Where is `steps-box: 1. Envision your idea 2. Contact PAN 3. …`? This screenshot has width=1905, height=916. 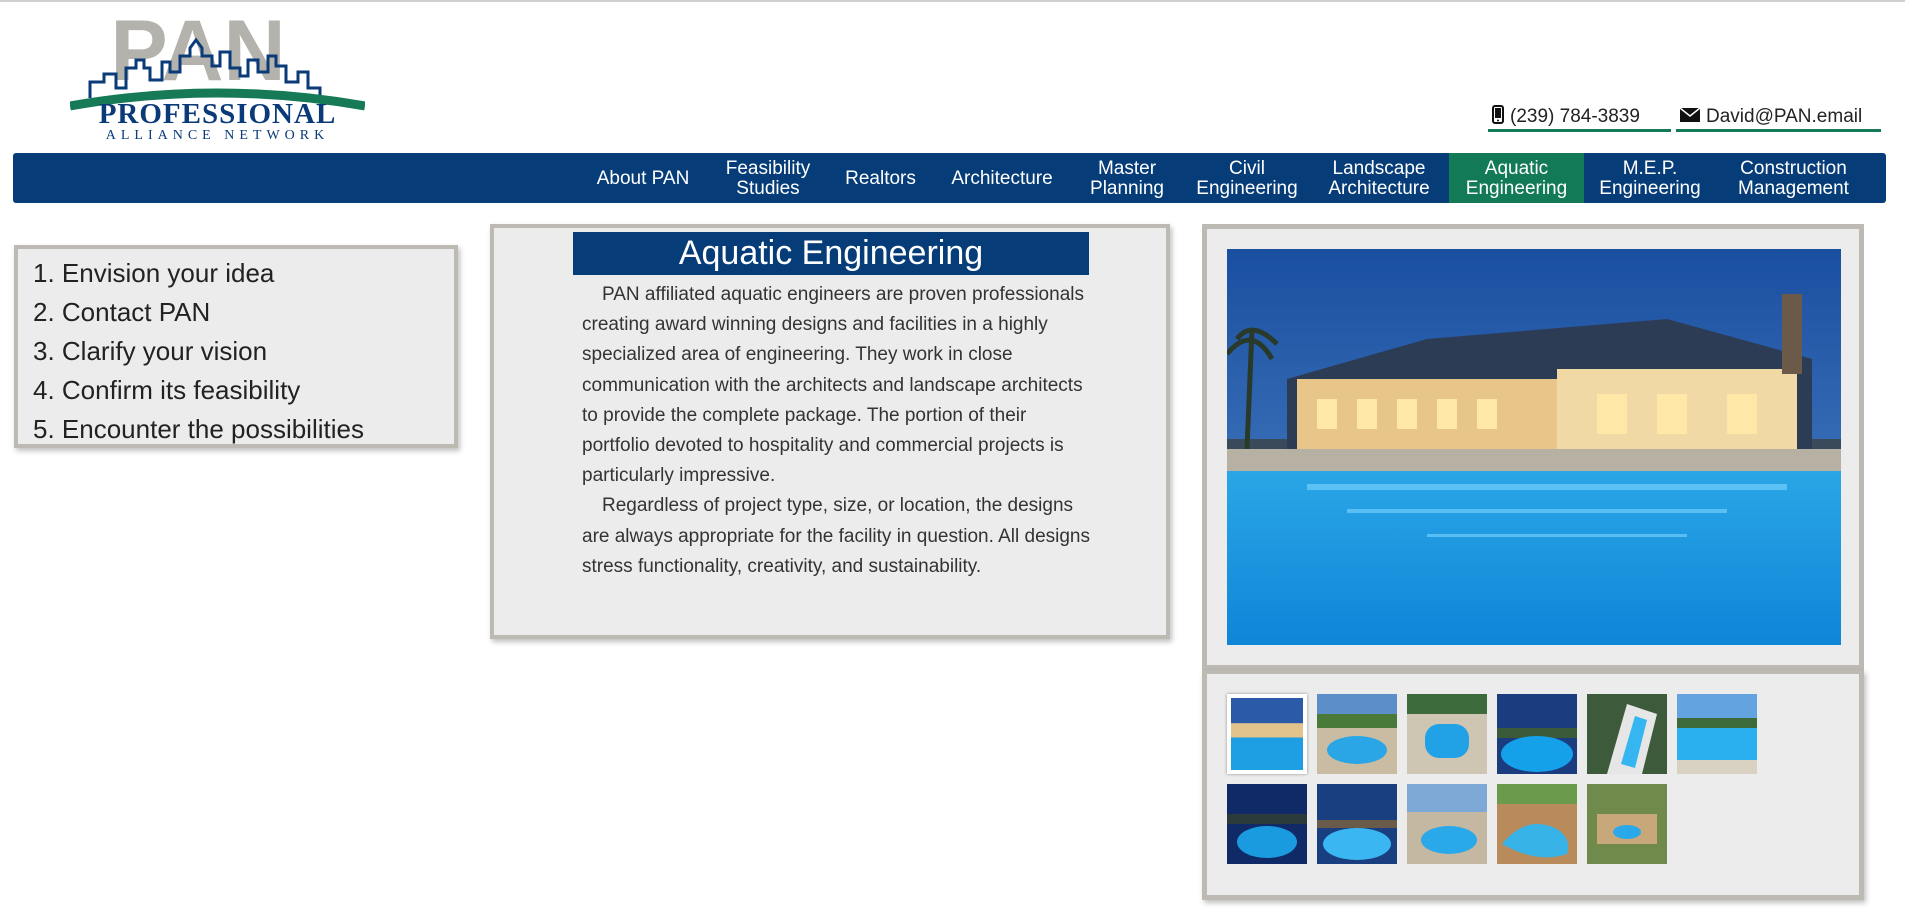
steps-box: 1. Envision your idea 2. Contact PAN 3. … is located at coordinates (236, 346).